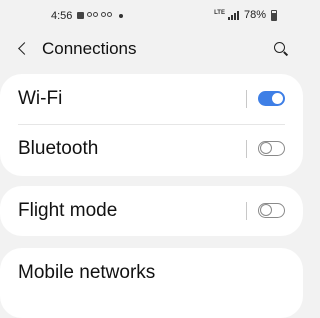 This screenshot has height=318, width=320. I want to click on status-system-icons: LTE 78%, so click(245, 15).